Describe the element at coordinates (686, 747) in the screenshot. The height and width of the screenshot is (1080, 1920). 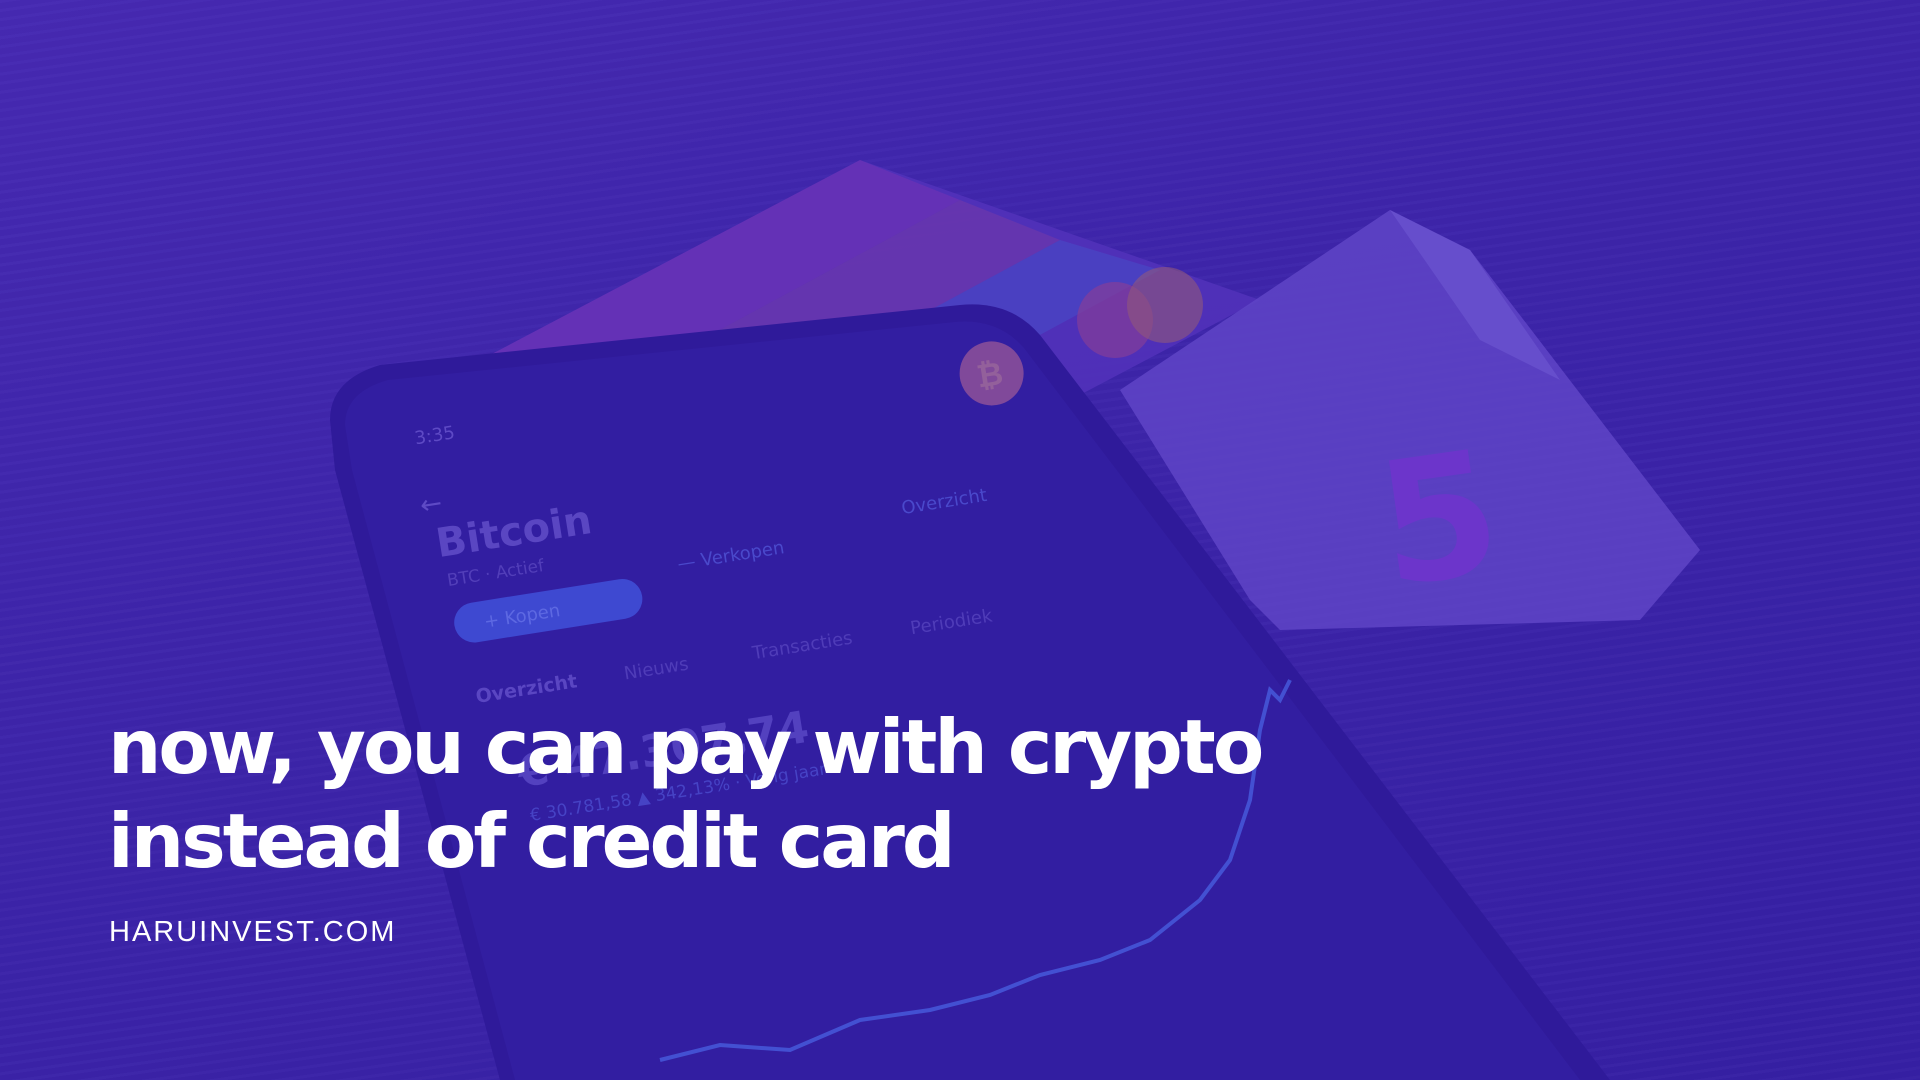
I see `headline-line-1: now, you can pay with crypto` at that location.